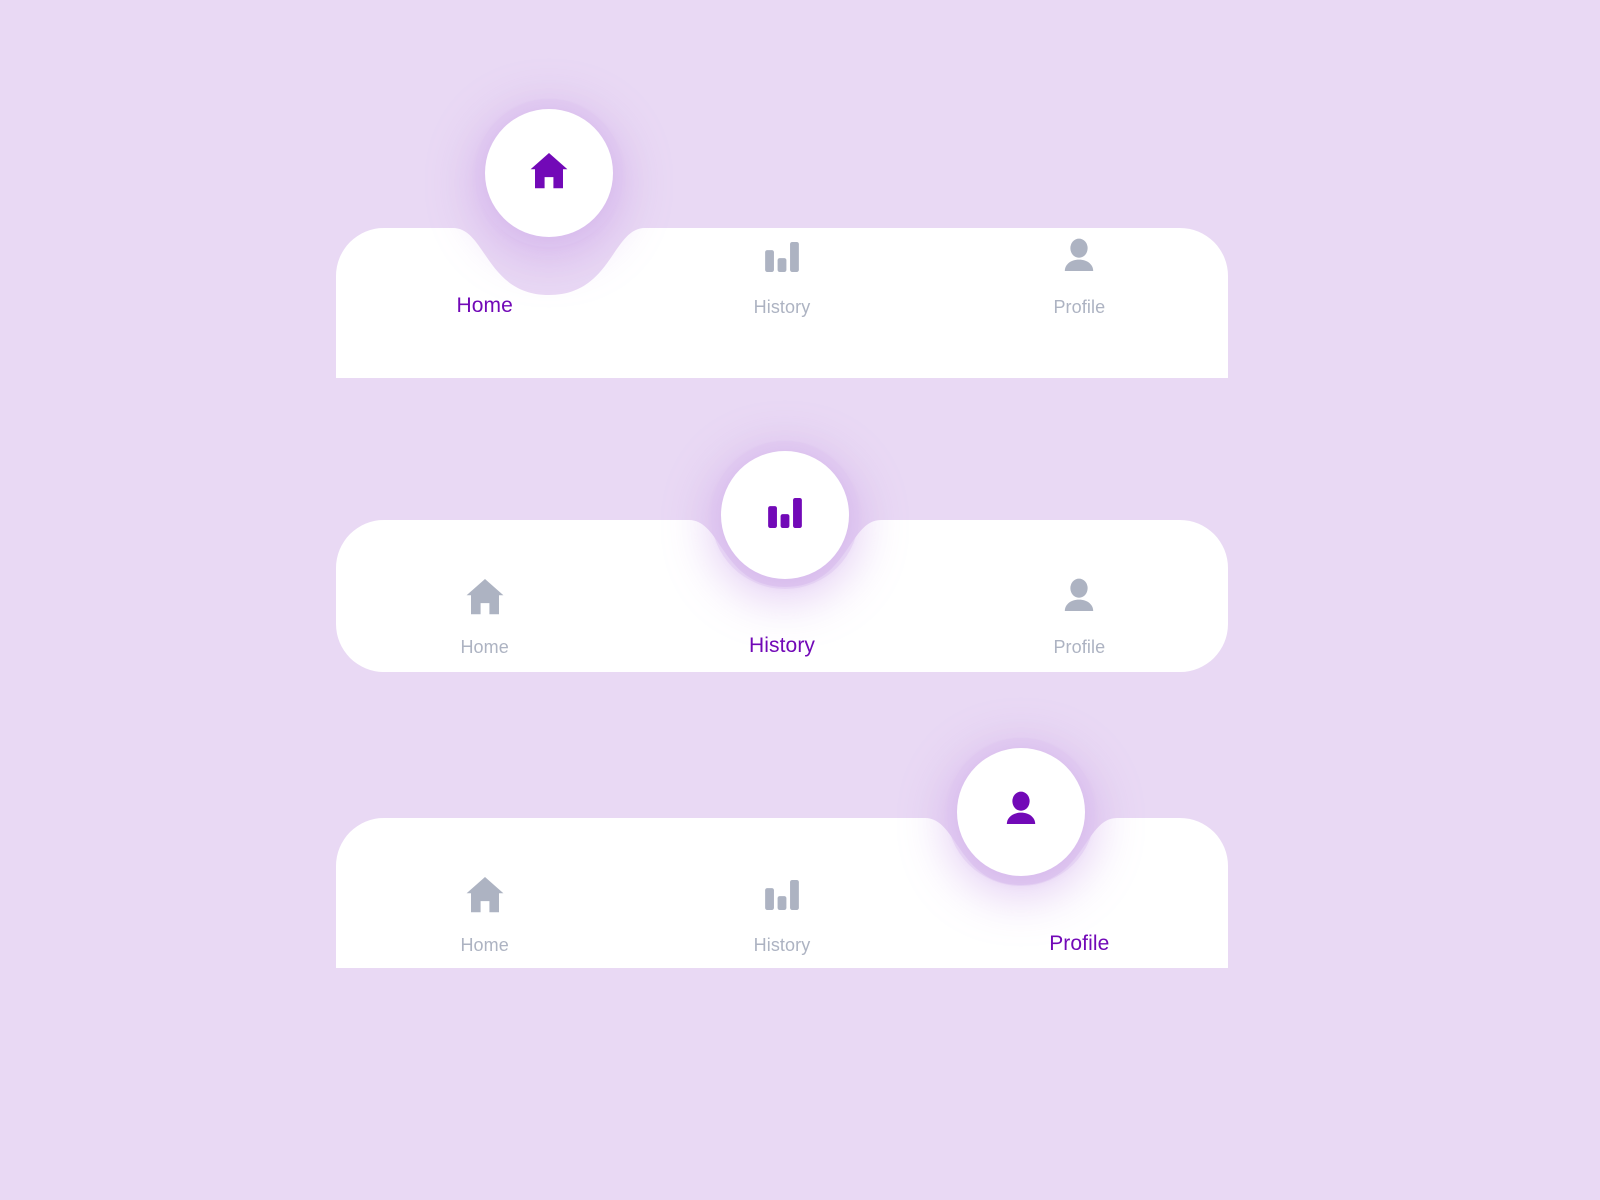 This screenshot has height=1200, width=1600. I want to click on active-tab-fab-history, so click(785, 515).